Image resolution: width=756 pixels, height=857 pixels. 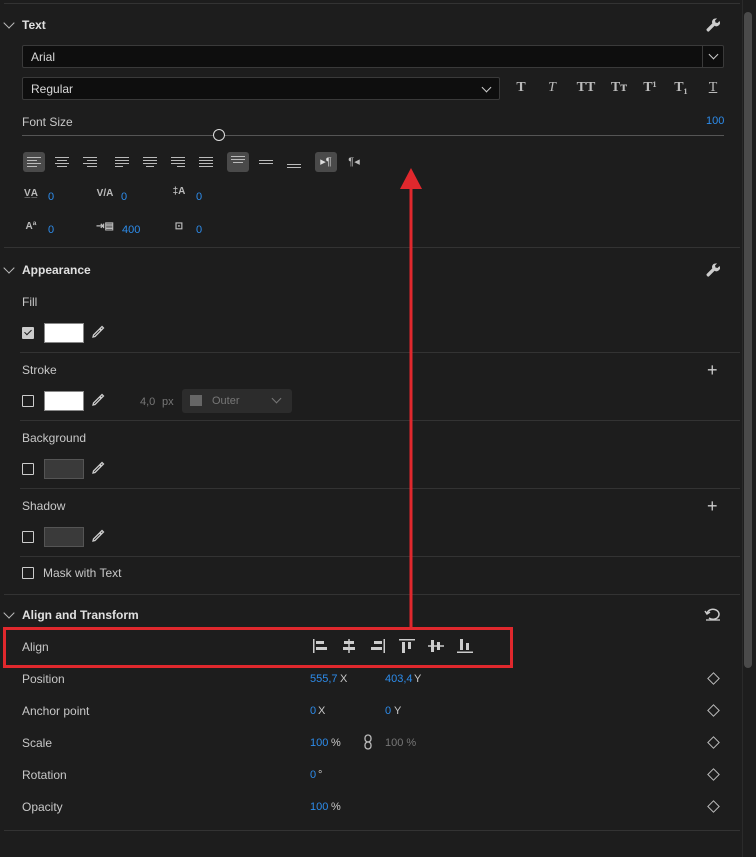 I want to click on background-checkbox, so click(x=28, y=469).